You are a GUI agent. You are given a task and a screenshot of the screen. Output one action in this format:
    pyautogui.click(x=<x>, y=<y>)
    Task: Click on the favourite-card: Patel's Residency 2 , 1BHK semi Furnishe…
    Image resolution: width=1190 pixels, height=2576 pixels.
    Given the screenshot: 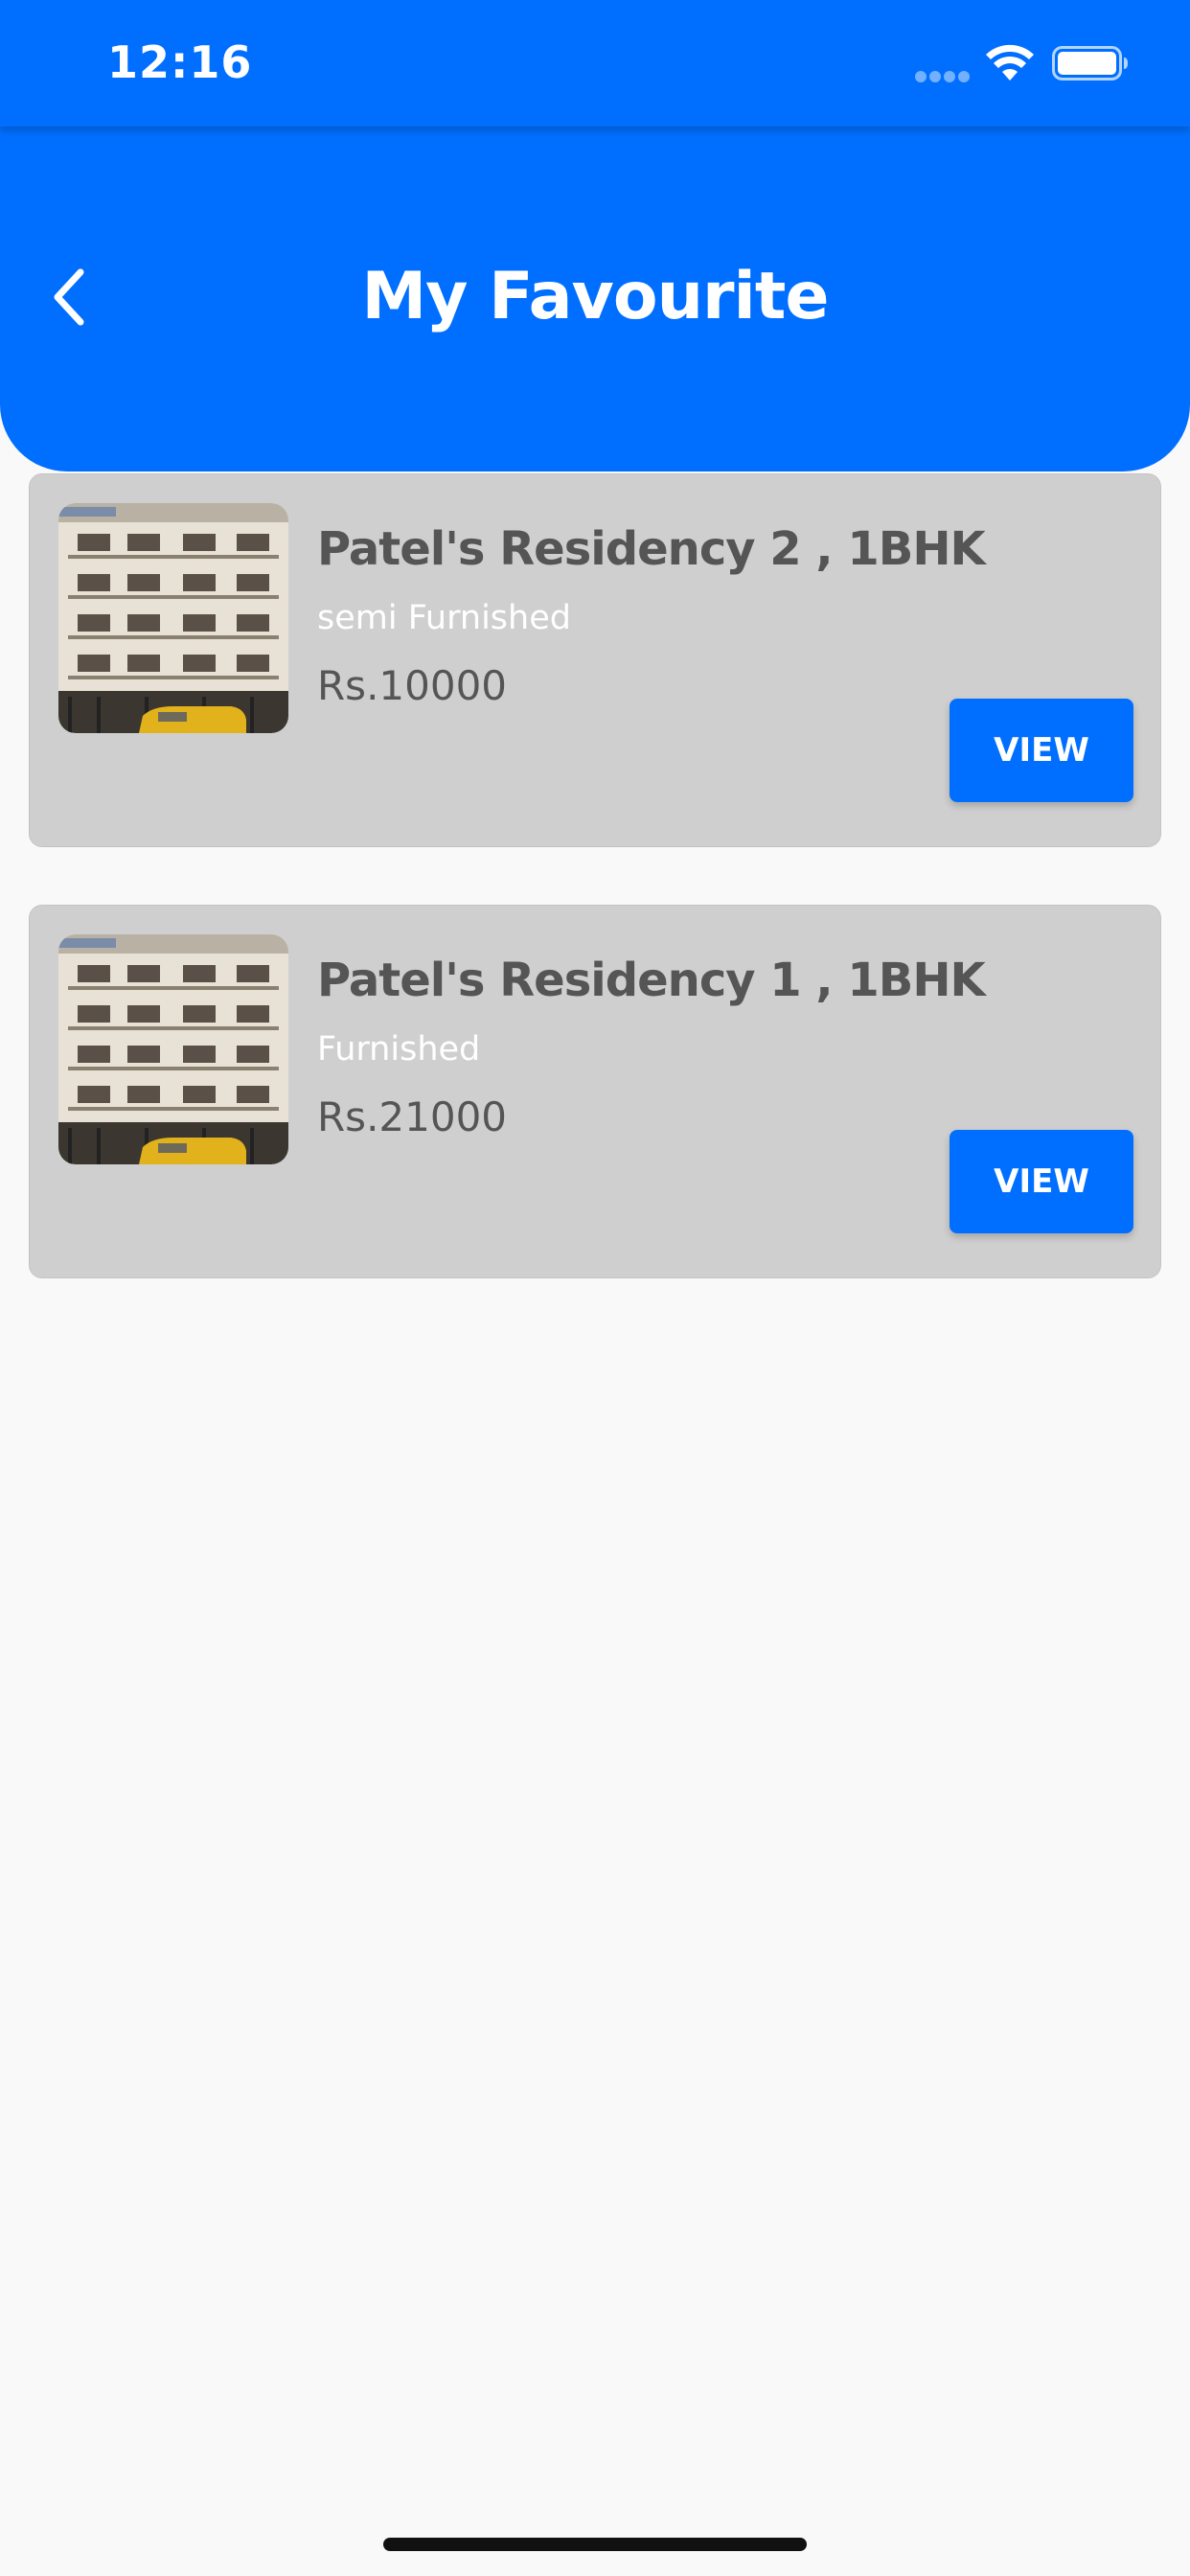 What is the action you would take?
    pyautogui.click(x=595, y=660)
    